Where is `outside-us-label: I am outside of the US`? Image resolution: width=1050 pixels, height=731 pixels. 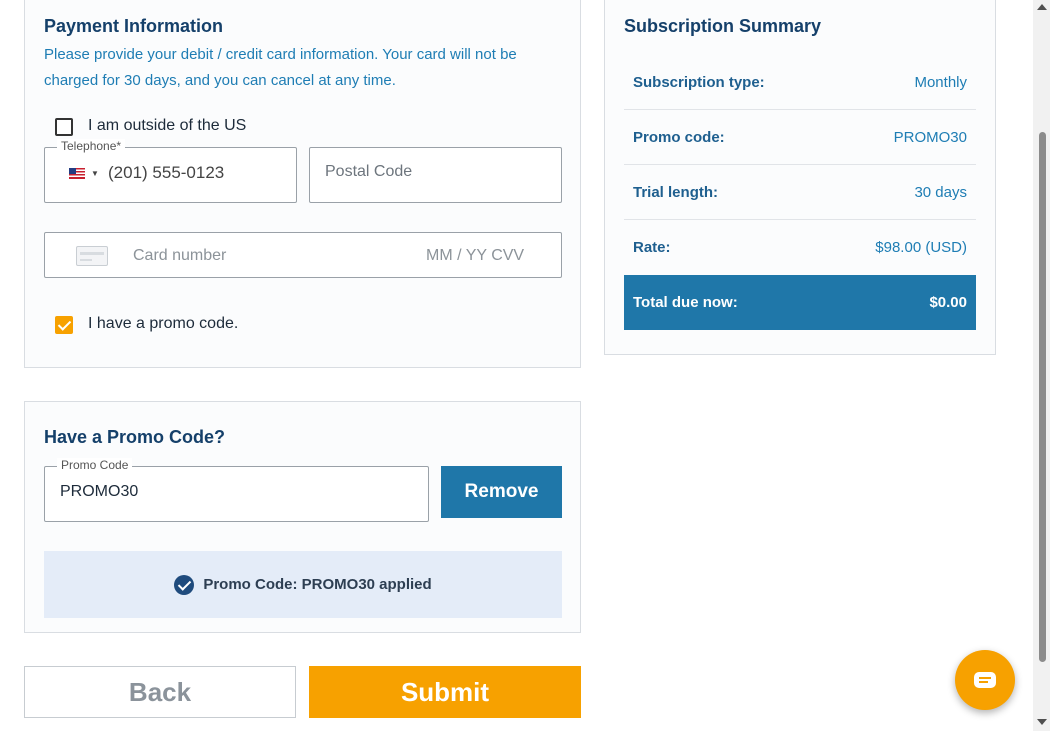
outside-us-label: I am outside of the US is located at coordinates (167, 126).